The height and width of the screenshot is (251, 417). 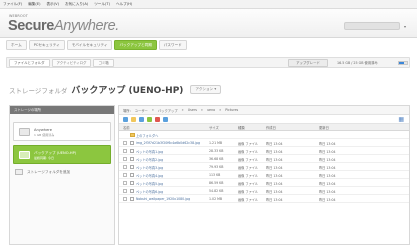 What do you see at coordinates (86, 26) in the screenshot?
I see `brand-name-light: Anywhere.` at bounding box center [86, 26].